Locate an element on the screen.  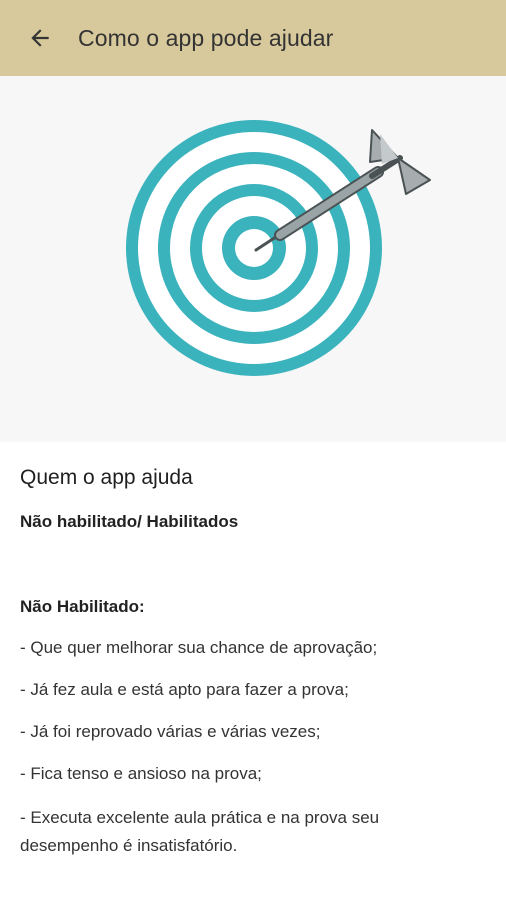
arrow-left-icon is located at coordinates (40, 38).